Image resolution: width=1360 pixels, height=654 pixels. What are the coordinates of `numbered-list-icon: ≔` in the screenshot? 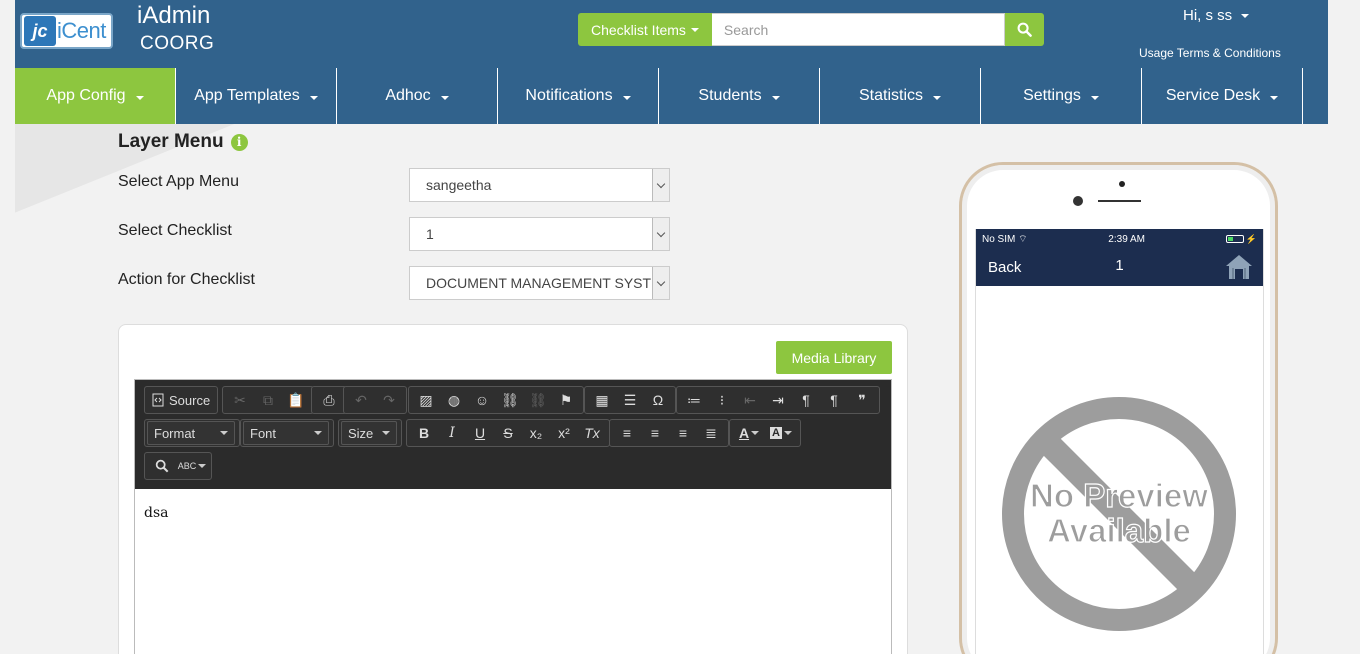 It's located at (694, 400).